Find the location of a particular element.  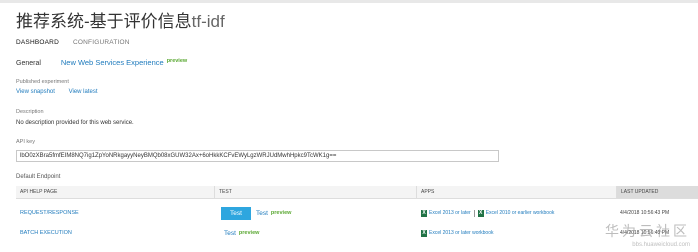

default-endpoint-label: Default Endpoint is located at coordinates (38, 177).